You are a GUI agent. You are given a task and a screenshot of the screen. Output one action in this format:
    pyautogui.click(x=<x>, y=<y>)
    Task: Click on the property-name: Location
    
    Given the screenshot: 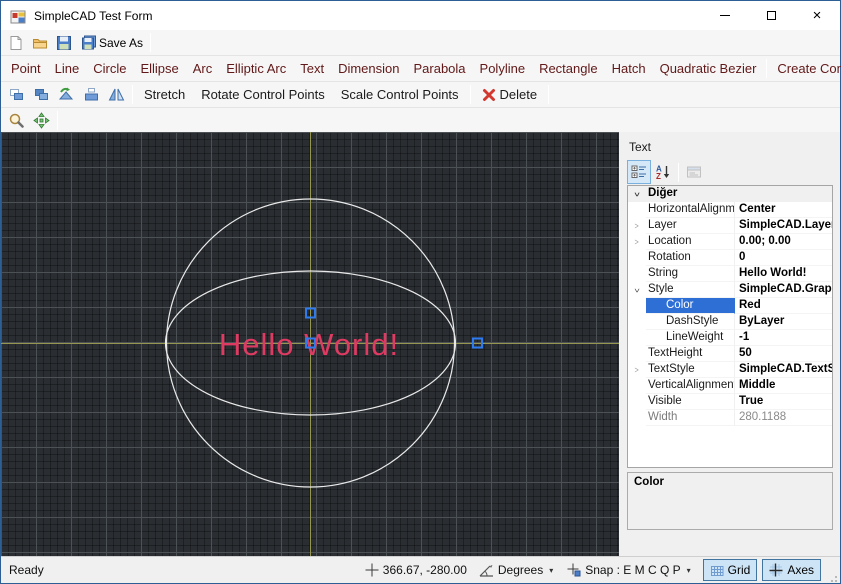 What is the action you would take?
    pyautogui.click(x=690, y=242)
    